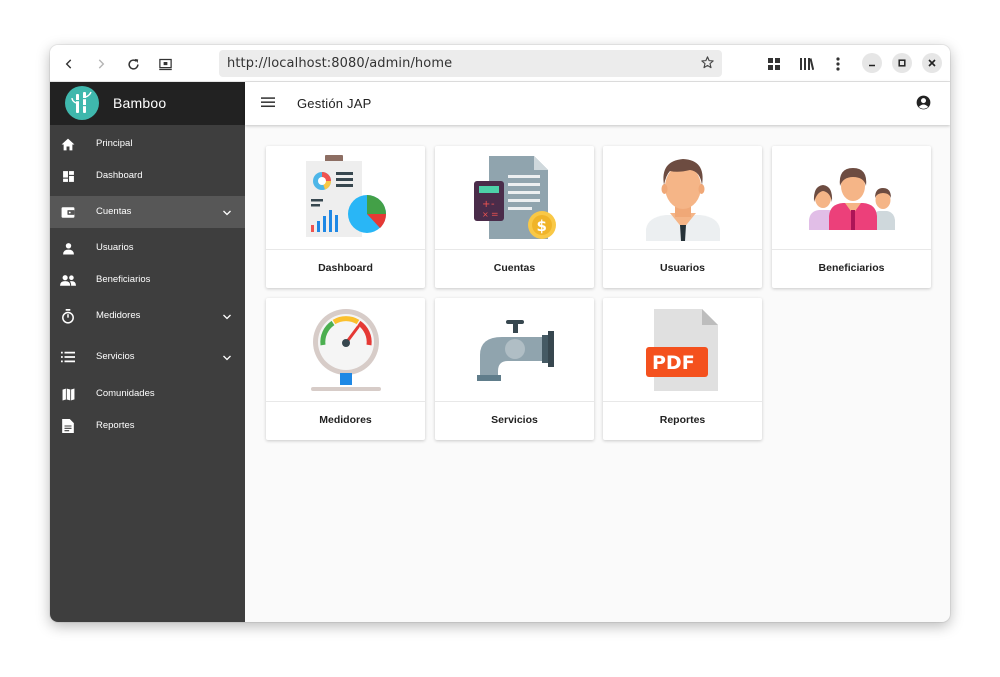 This screenshot has height=677, width=1000. I want to click on menu-button, so click(838, 64).